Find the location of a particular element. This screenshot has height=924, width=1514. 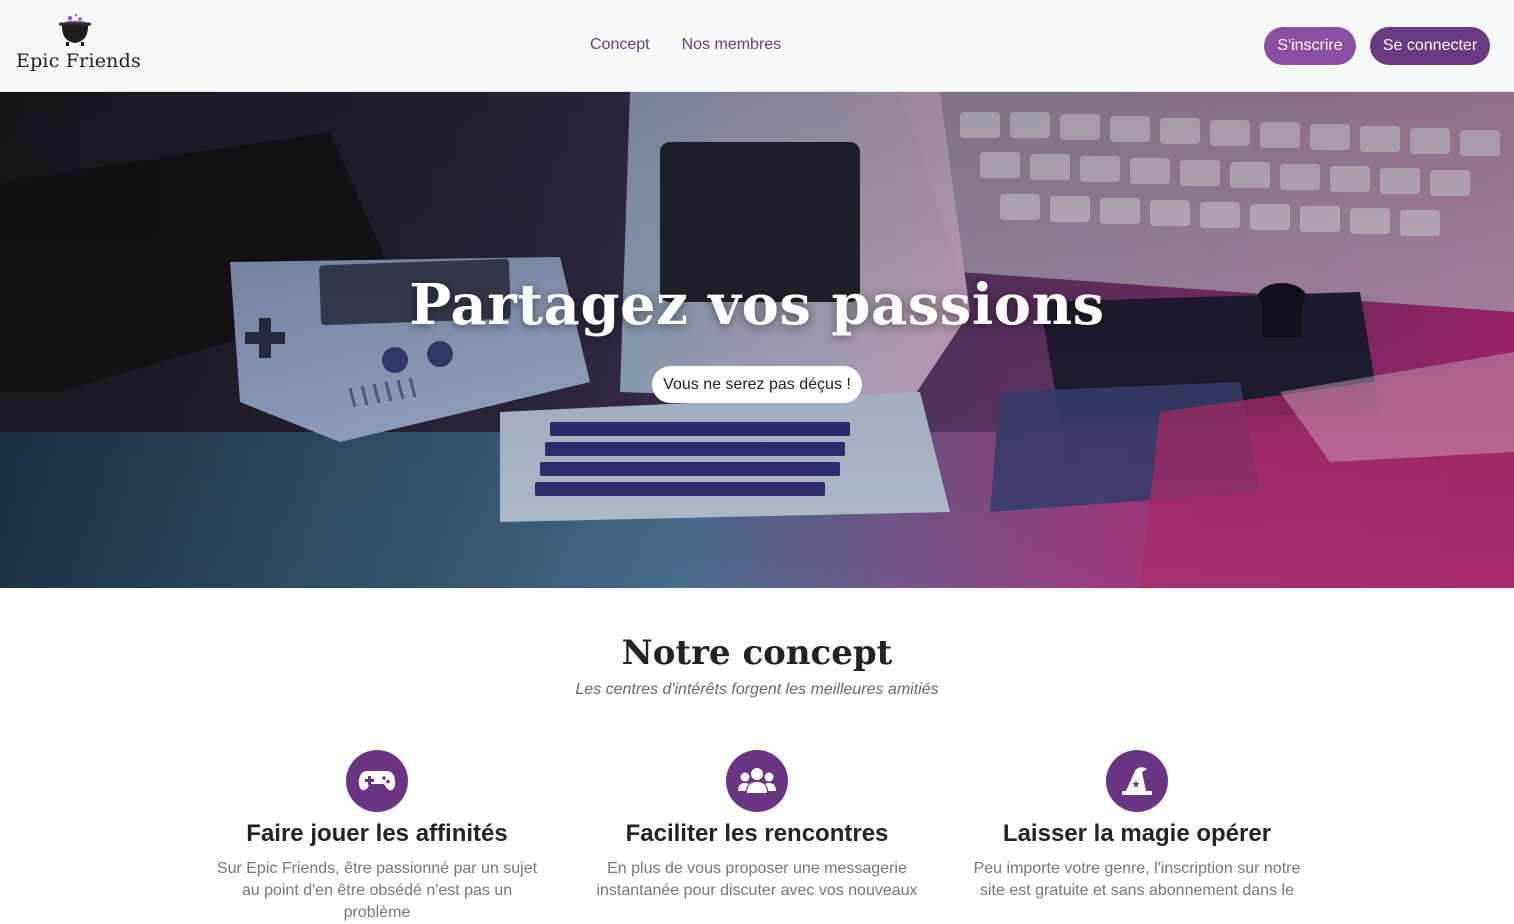

login-button: Se connecter is located at coordinates (1430, 46).